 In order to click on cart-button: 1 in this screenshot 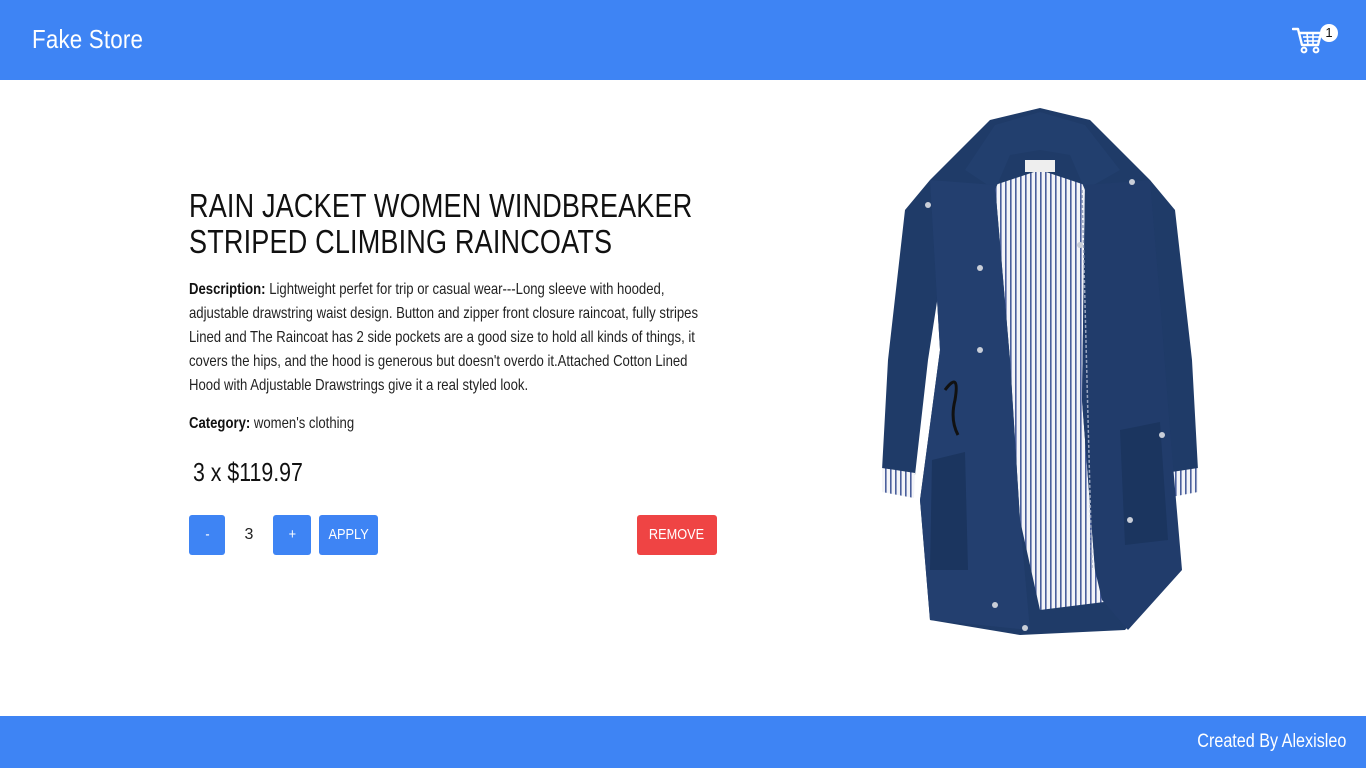, I will do `click(1317, 41)`.